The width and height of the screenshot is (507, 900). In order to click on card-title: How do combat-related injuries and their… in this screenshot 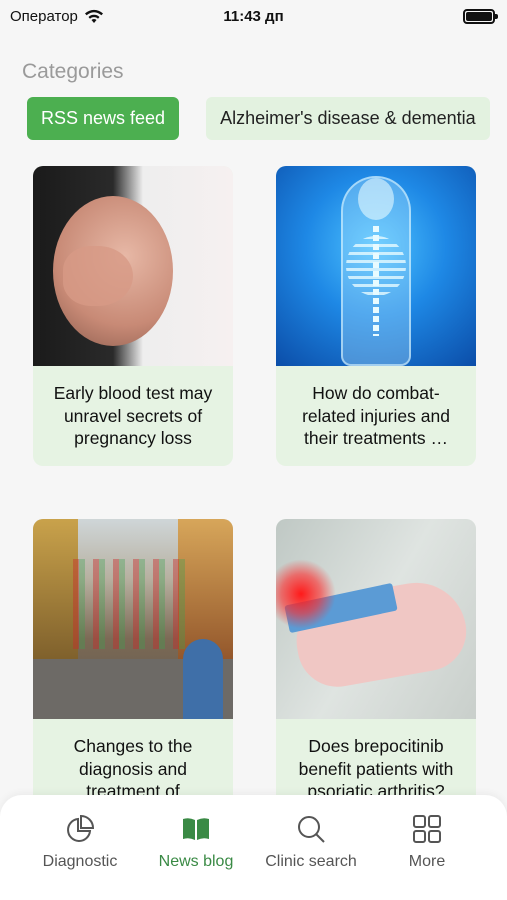, I will do `click(376, 415)`.